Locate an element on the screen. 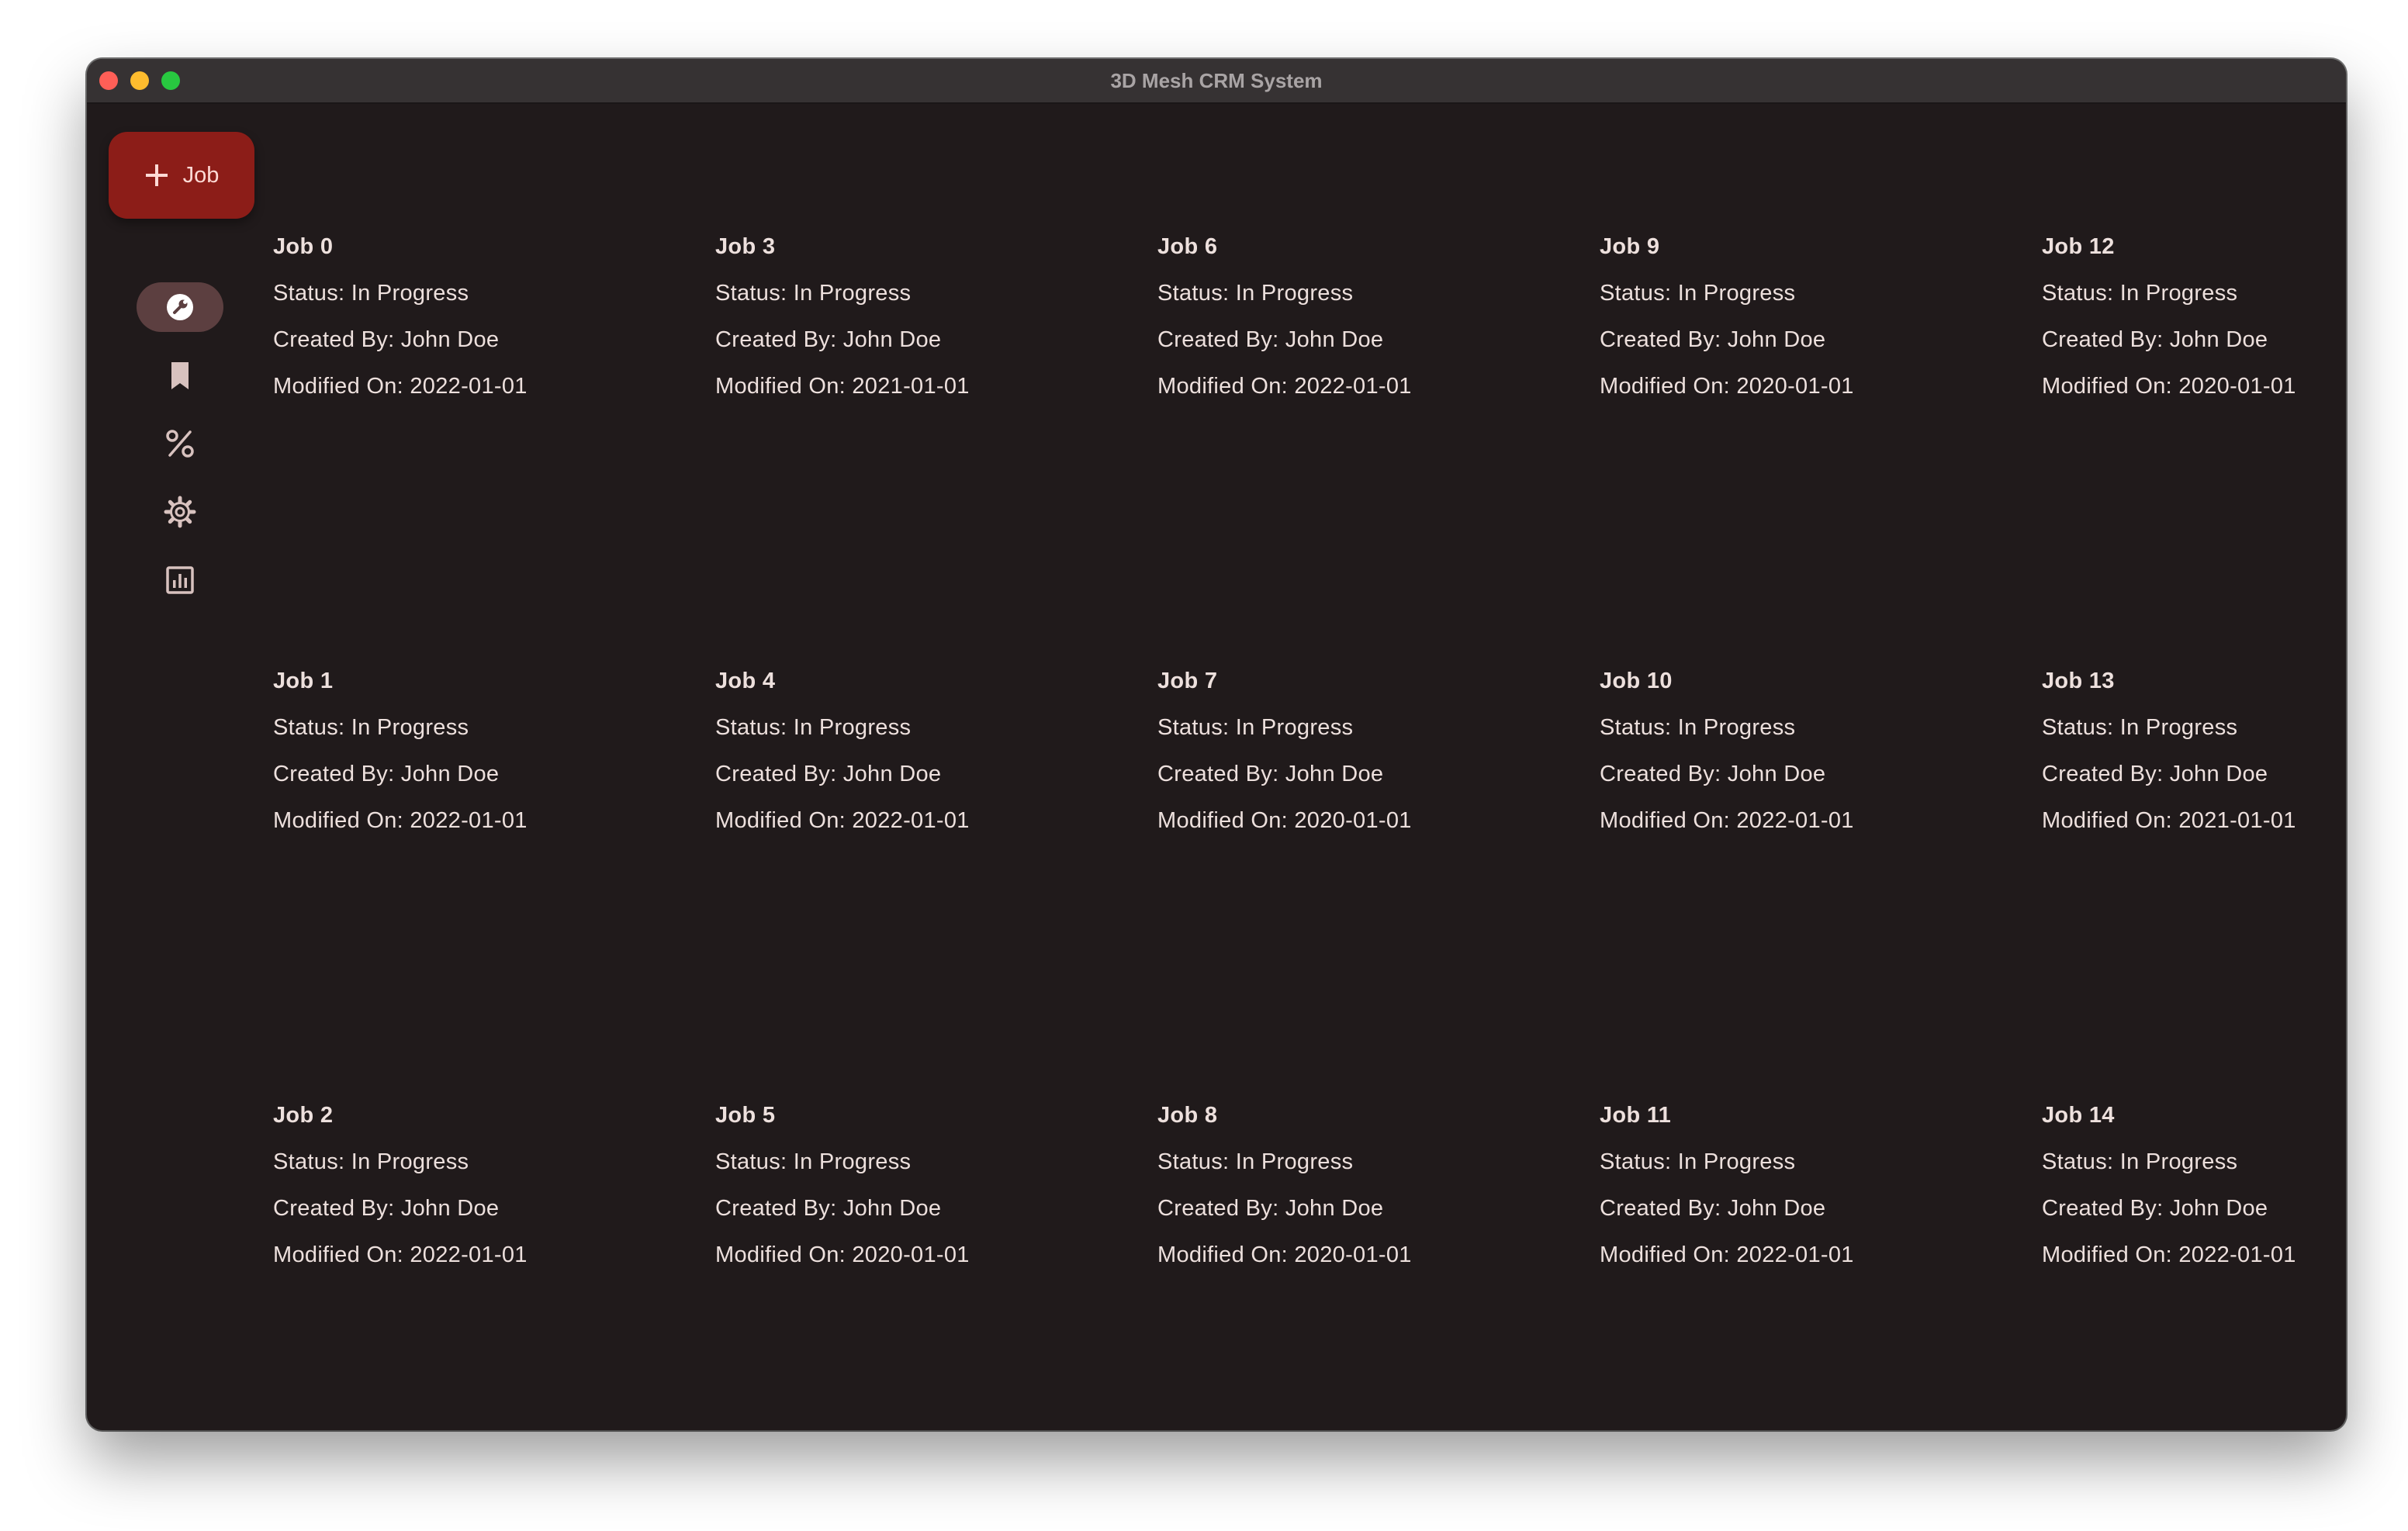 The height and width of the screenshot is (1531, 2408). add-job-button: Job is located at coordinates (181, 175).